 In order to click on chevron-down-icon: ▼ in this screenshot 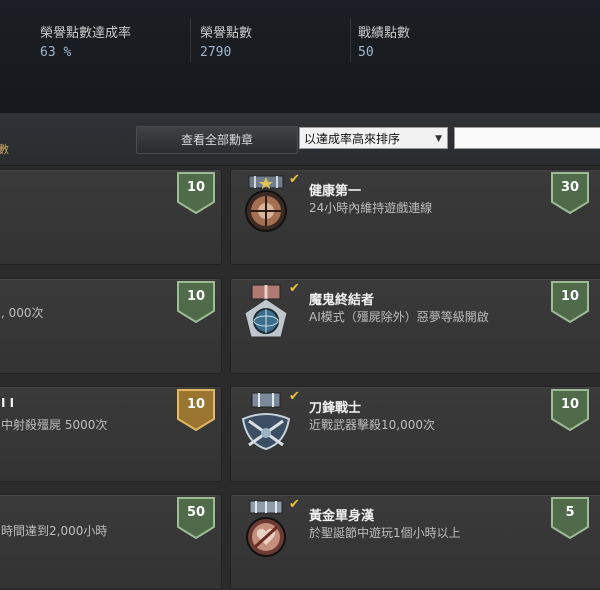, I will do `click(438, 139)`.